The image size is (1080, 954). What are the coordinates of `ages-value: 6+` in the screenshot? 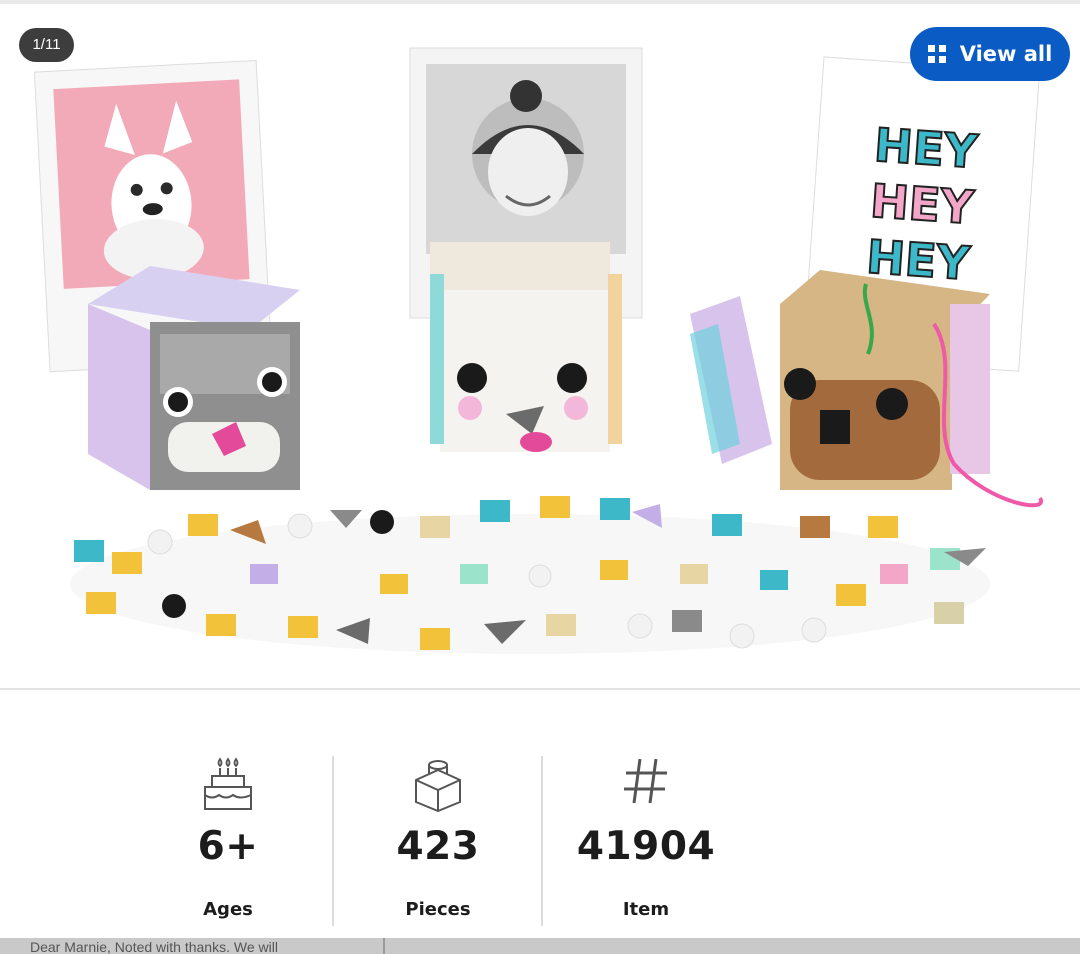 It's located at (228, 846).